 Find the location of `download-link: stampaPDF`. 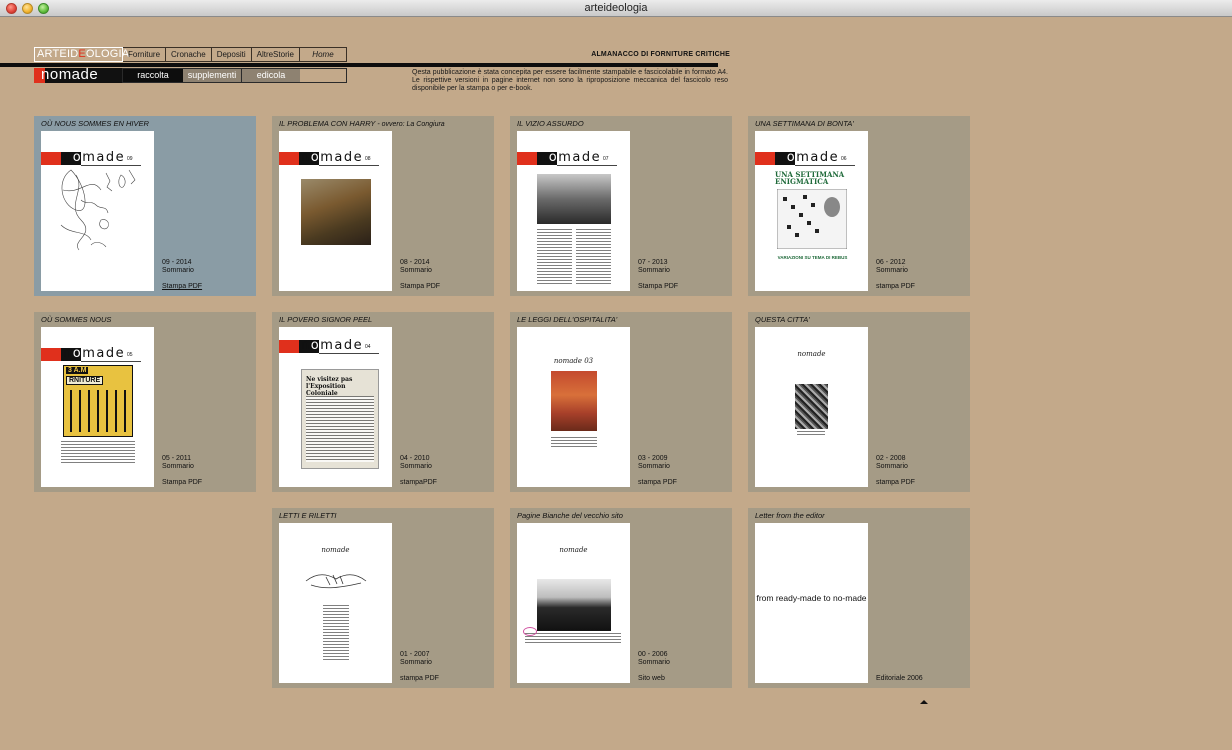

download-link: stampaPDF is located at coordinates (418, 482).